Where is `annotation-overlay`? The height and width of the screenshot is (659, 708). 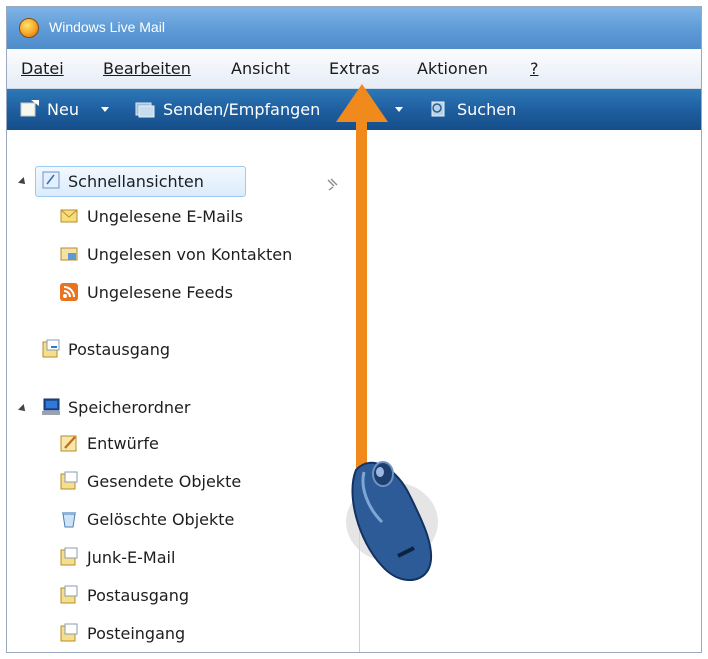
annotation-overlay is located at coordinates (387, 332).